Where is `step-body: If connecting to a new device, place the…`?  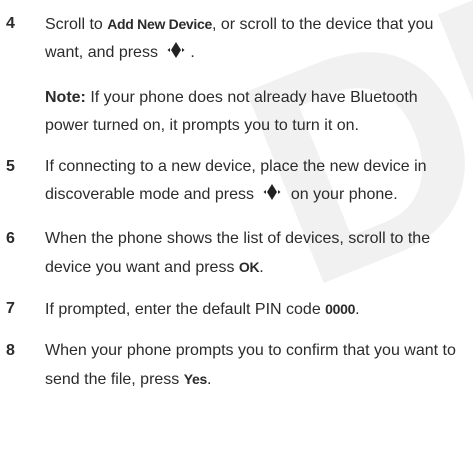
step-body: If connecting to a new device, place the… is located at coordinates (252, 182).